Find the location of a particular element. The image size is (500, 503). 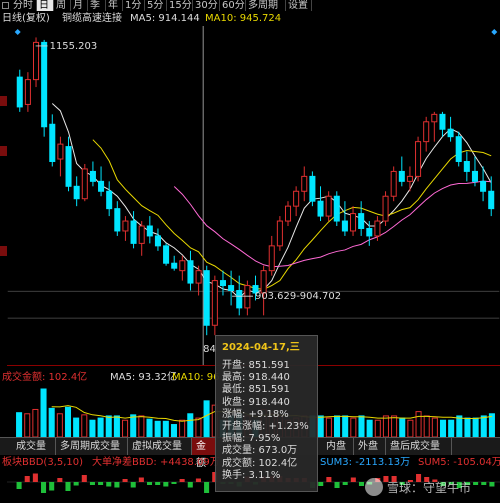

tab-multi-period-volume: 多周期成交量 is located at coordinates (92, 446).